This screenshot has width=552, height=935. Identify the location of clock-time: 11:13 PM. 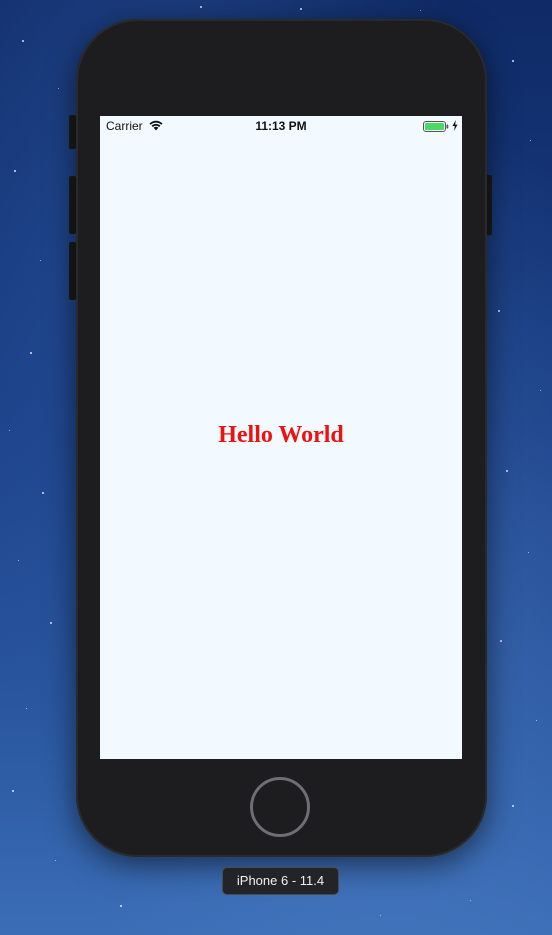
(281, 126).